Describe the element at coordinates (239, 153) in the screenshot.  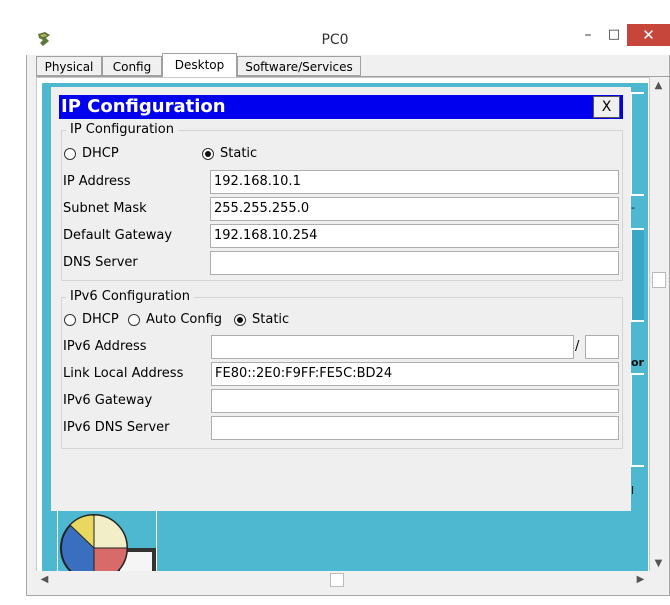
I see `ipv4-static-label: Static` at that location.